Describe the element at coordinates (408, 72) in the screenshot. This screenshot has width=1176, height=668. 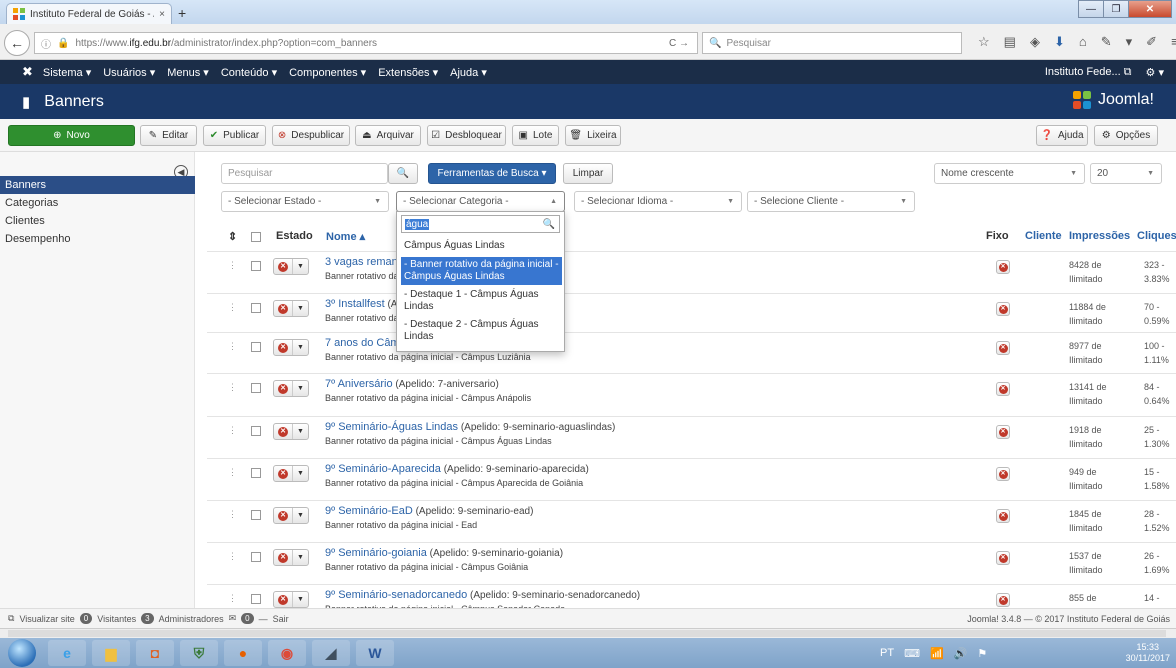
I see `menu-extensoes: Extensões ▾` at that location.